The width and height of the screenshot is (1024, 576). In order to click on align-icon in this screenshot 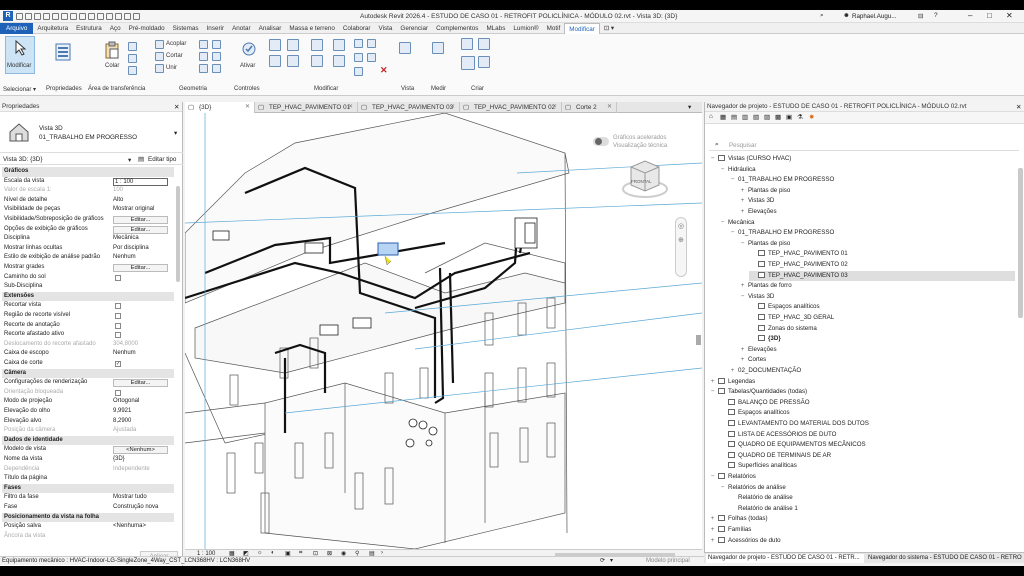, I will do `click(275, 45)`.